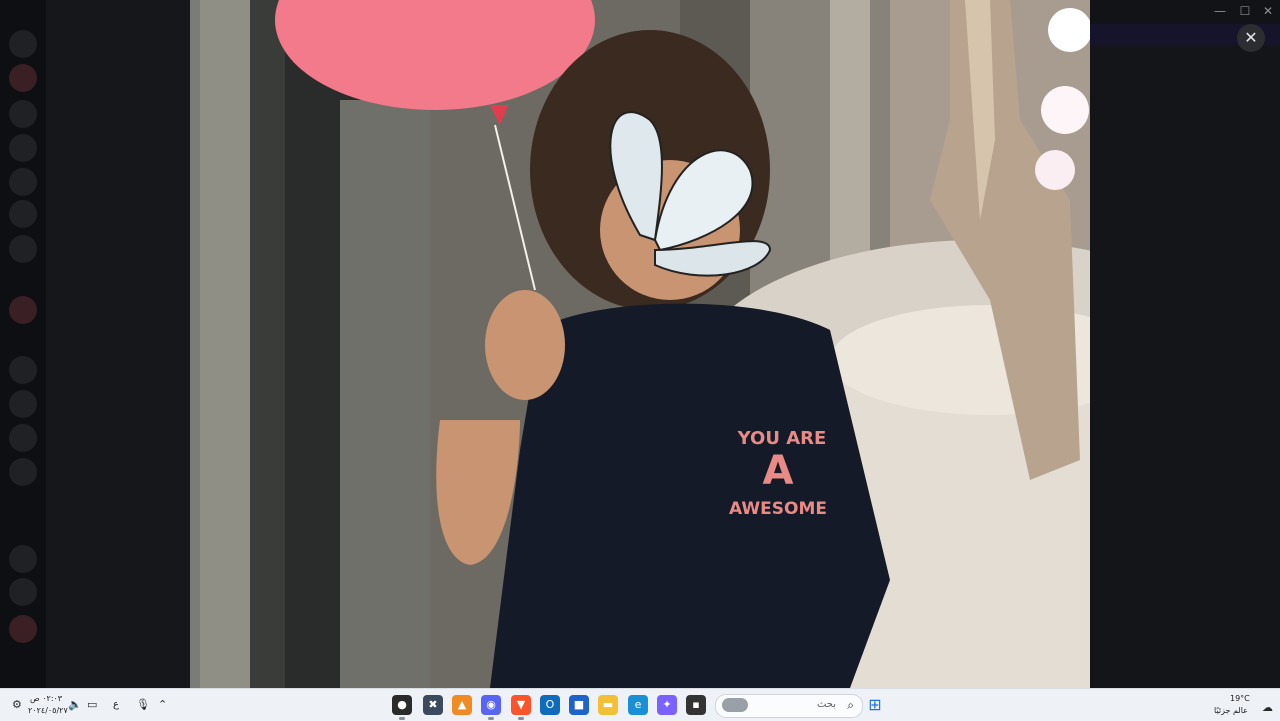 The width and height of the screenshot is (1280, 721). I want to click on chevron-up-icon: ⌃, so click(162, 704).